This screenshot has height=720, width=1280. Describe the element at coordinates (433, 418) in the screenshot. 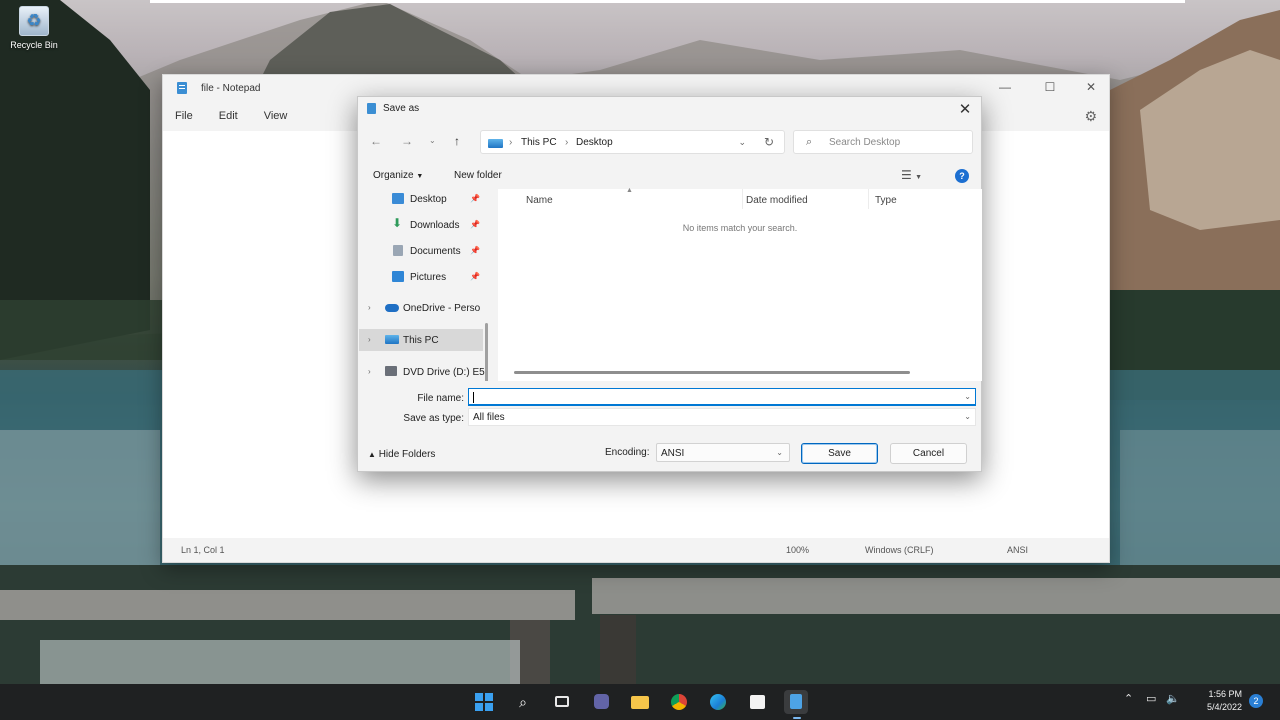

I see `save-as-type-label: Save as type:` at that location.